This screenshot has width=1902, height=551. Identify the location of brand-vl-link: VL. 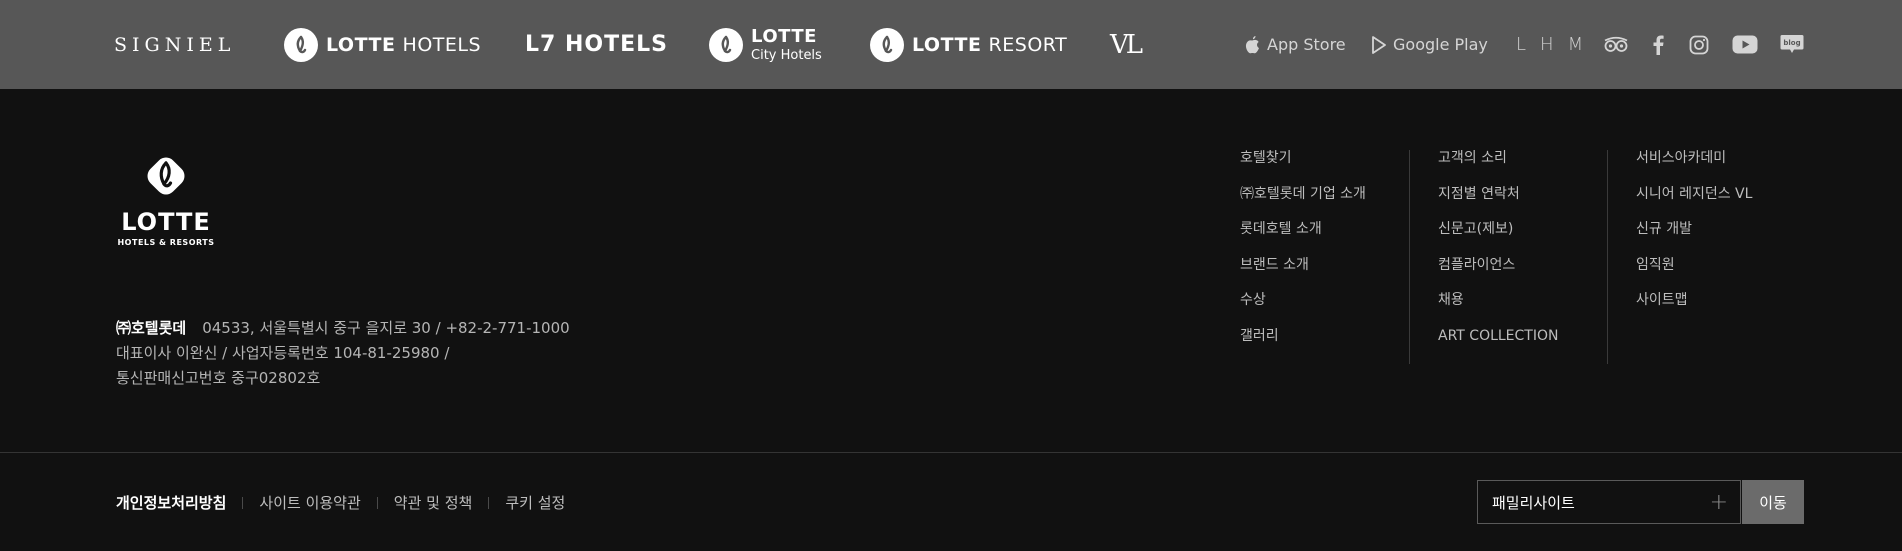
(1126, 44).